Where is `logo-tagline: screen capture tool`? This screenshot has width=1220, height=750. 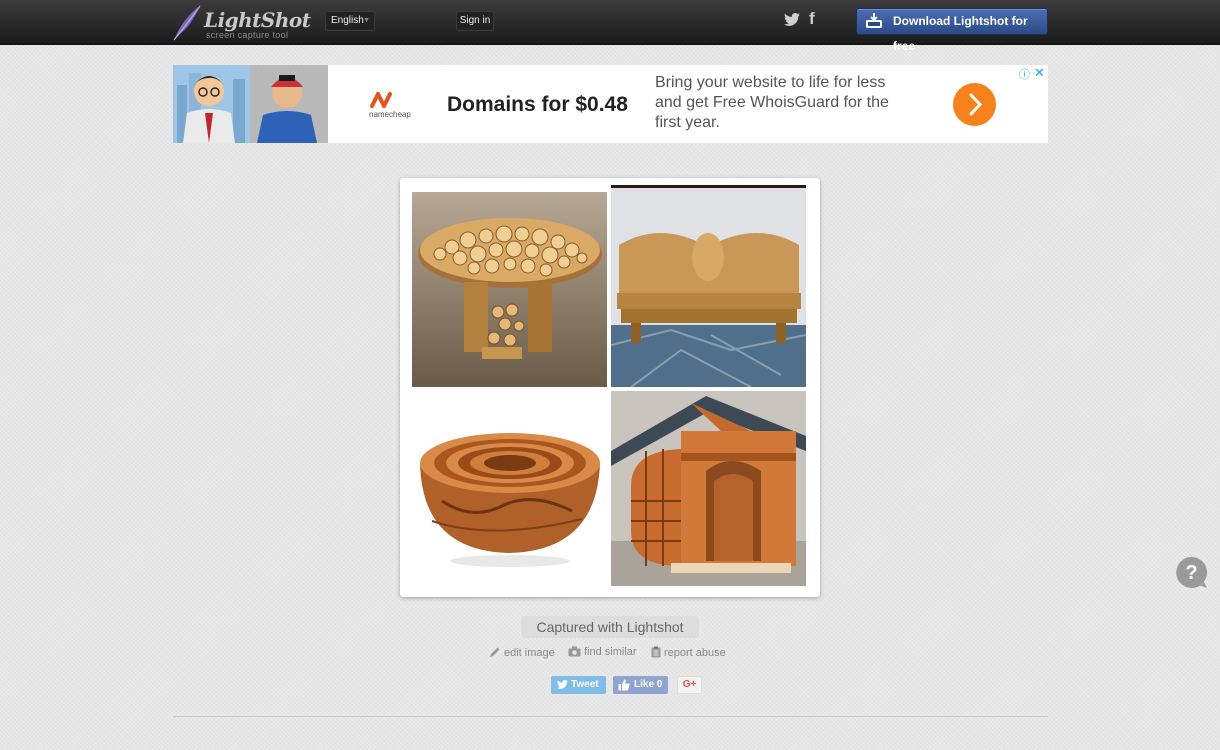 logo-tagline: screen capture tool is located at coordinates (247, 35).